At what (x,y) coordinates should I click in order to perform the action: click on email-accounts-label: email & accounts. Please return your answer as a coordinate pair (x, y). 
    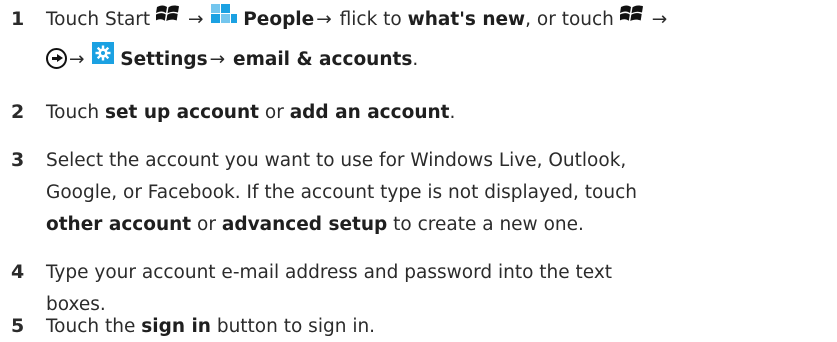
    Looking at the image, I should click on (323, 59).